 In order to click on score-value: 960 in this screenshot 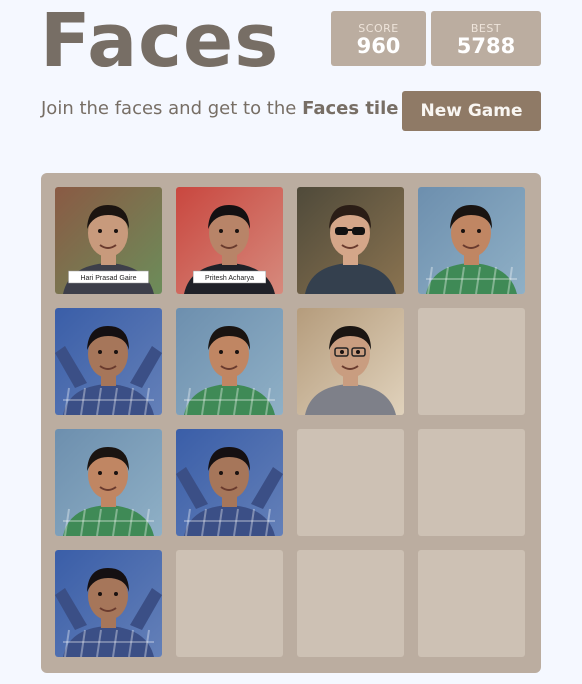, I will do `click(378, 46)`.